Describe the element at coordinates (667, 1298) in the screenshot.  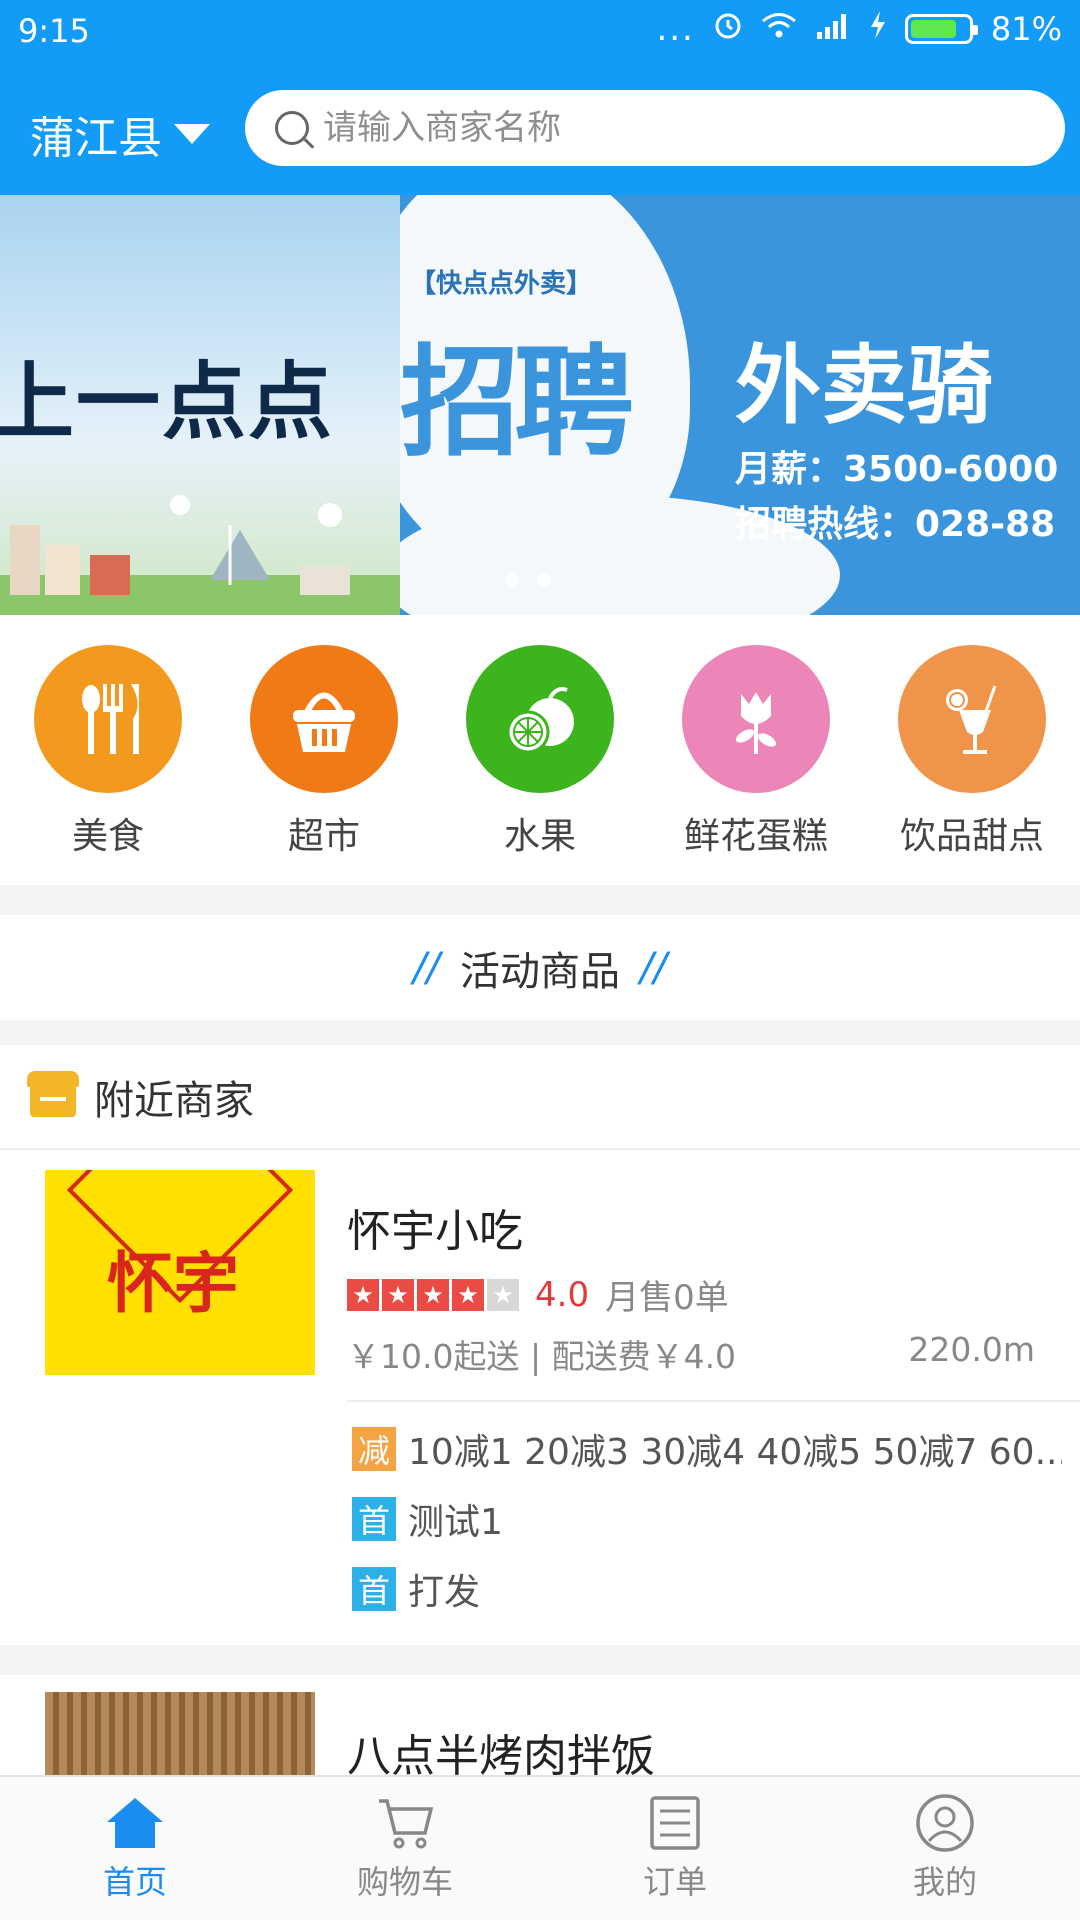
I see `monthly-sales: 月售0单` at that location.